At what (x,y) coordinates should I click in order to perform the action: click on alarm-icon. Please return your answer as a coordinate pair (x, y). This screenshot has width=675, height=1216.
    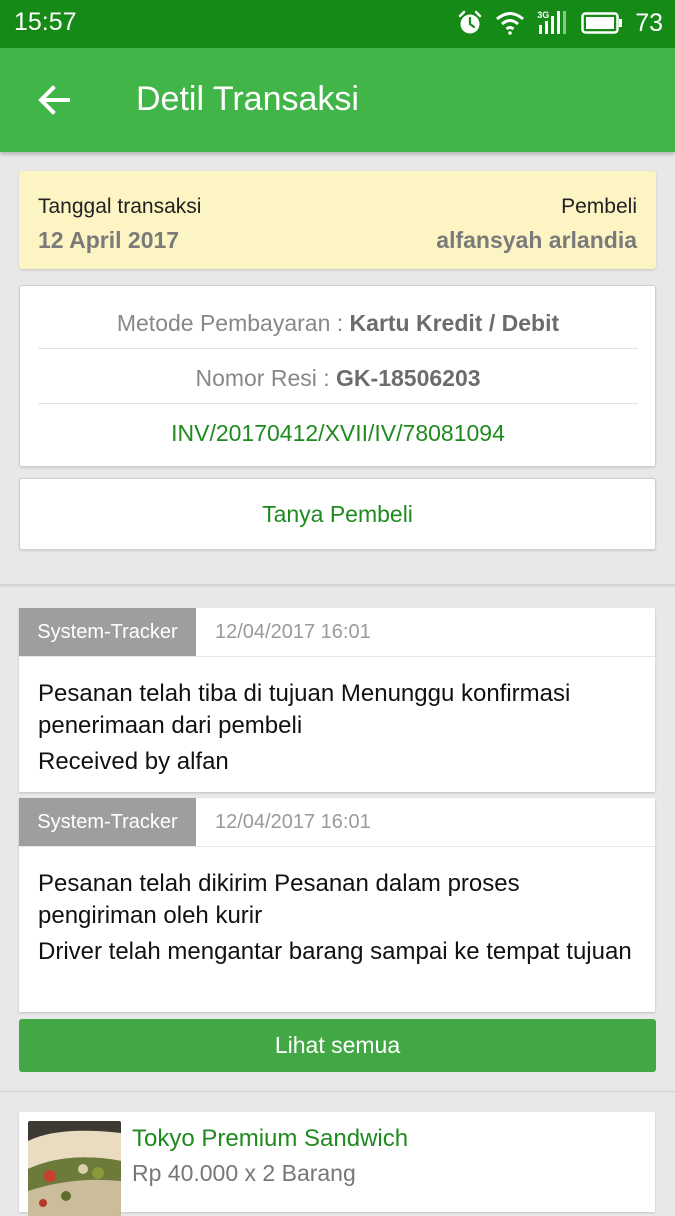
    Looking at the image, I should click on (470, 22).